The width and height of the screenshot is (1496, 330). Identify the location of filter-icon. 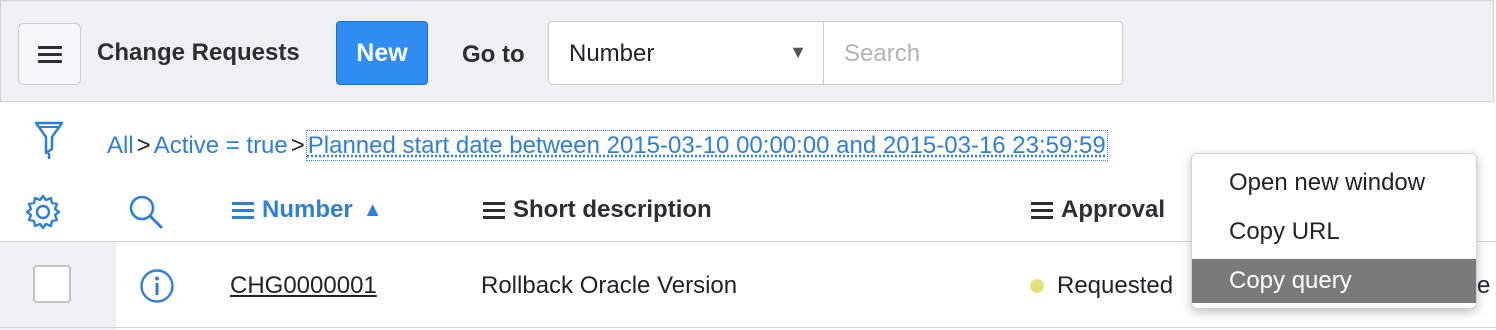
(49, 144).